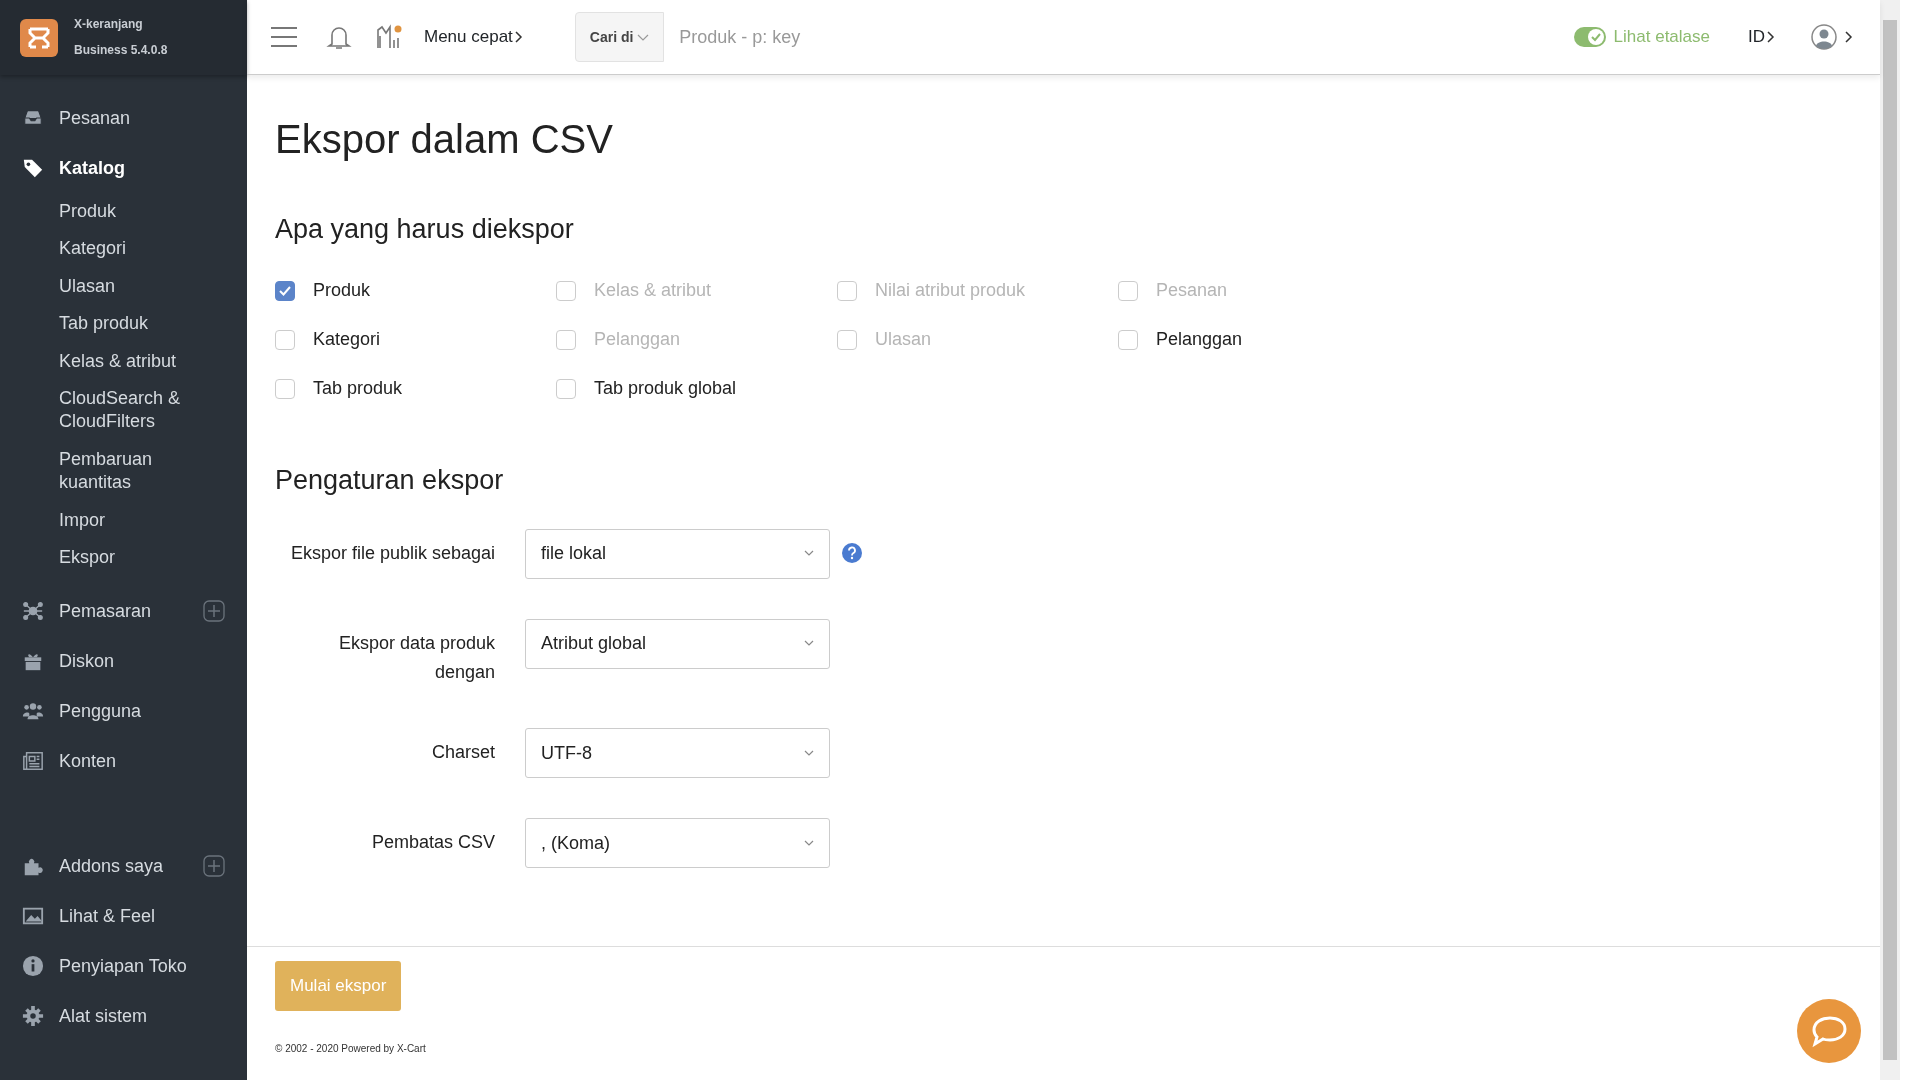 The height and width of the screenshot is (1080, 1920). I want to click on sidebar-item: Konten, so click(123, 761).